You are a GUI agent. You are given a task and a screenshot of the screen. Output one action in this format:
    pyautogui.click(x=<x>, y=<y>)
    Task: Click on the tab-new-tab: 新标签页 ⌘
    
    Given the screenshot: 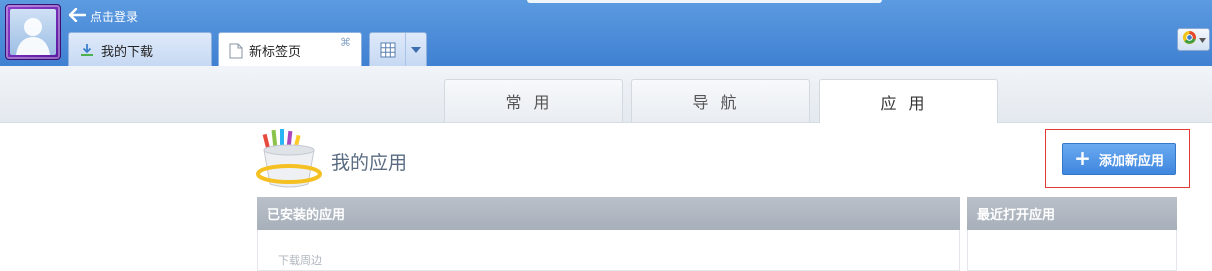 What is the action you would take?
    pyautogui.click(x=290, y=50)
    